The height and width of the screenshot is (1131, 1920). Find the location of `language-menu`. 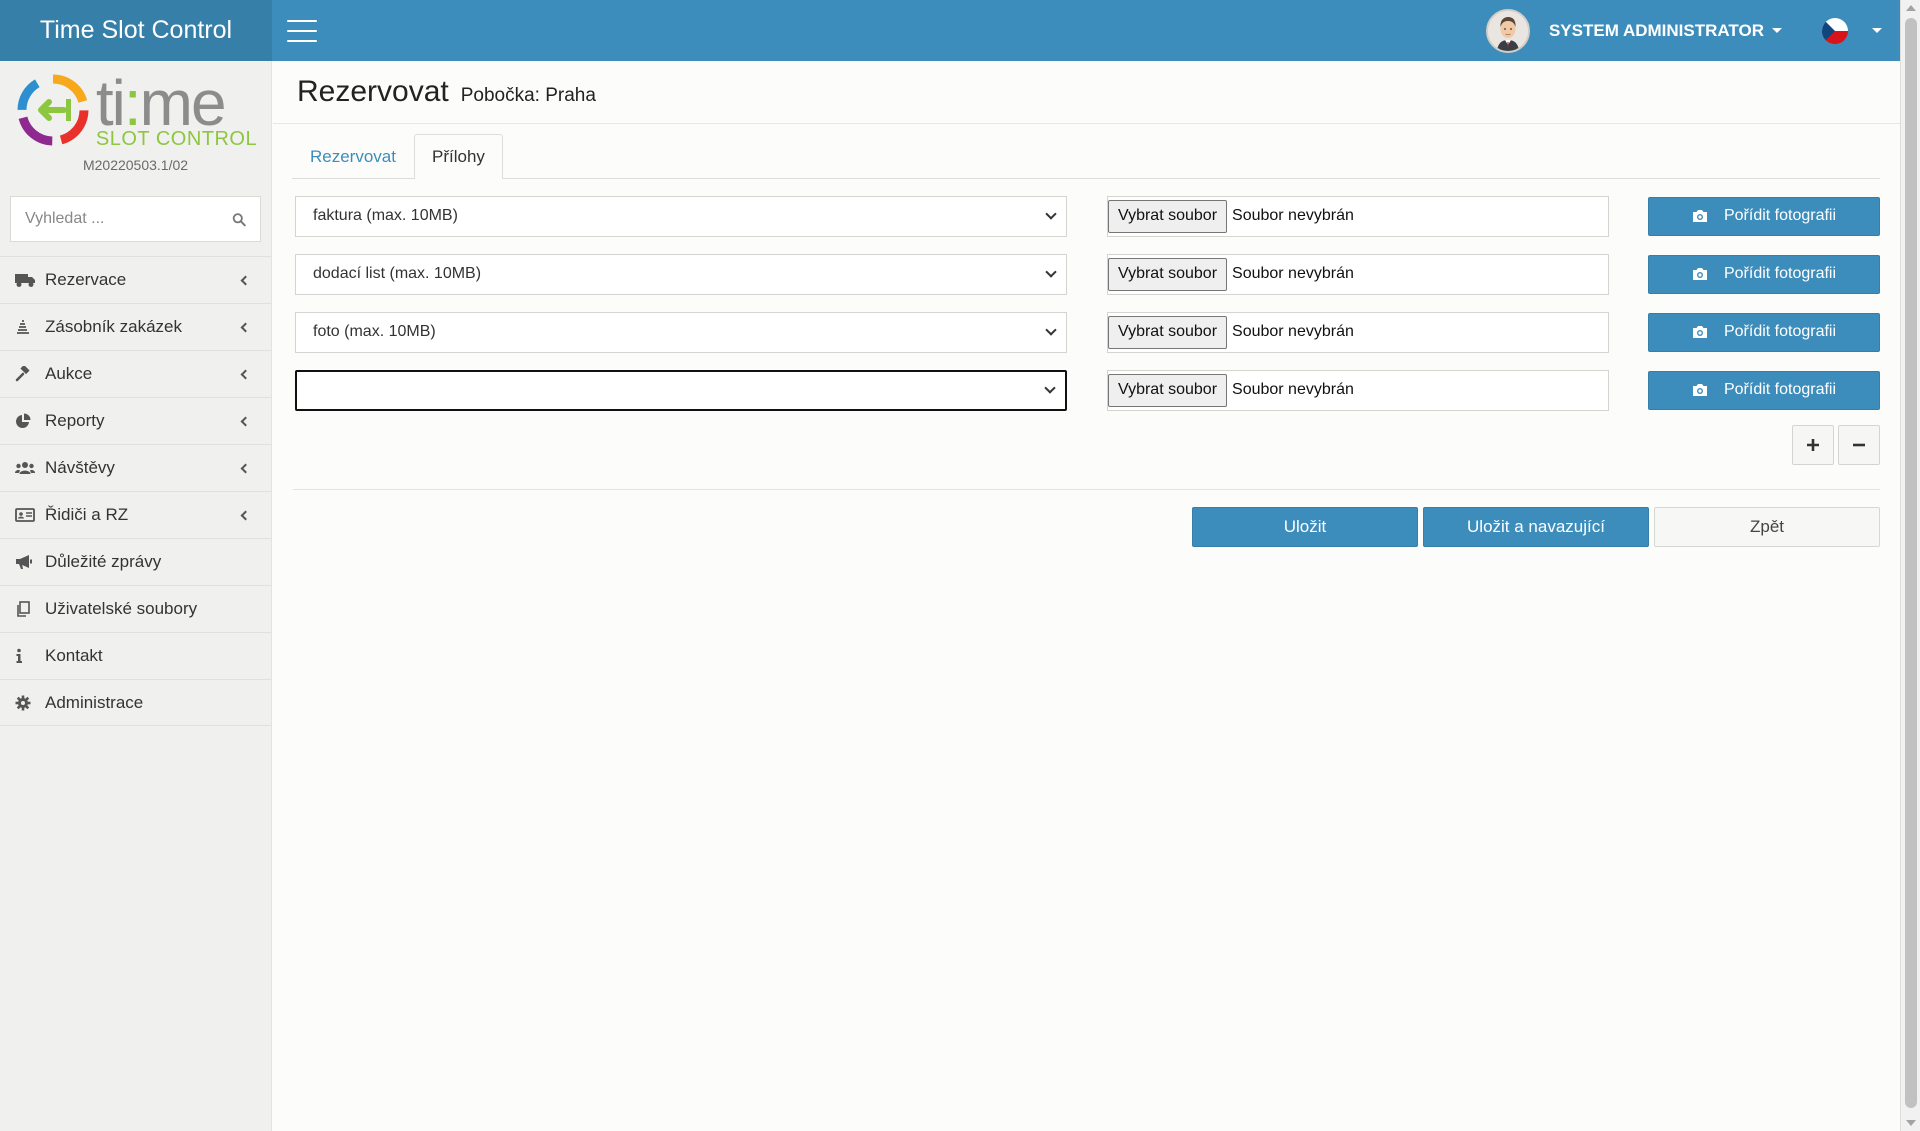

language-menu is located at coordinates (1852, 30).